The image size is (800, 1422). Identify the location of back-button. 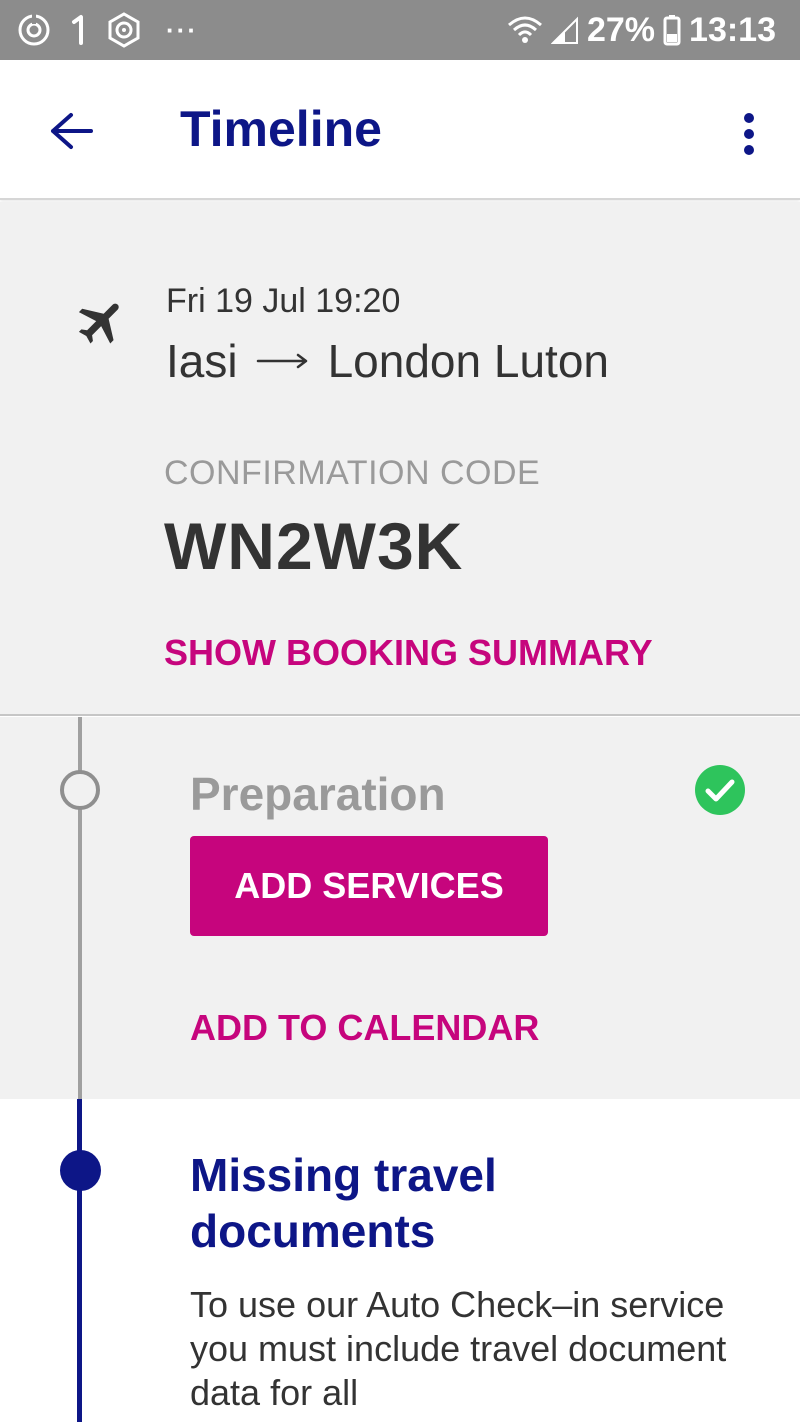
(71, 131).